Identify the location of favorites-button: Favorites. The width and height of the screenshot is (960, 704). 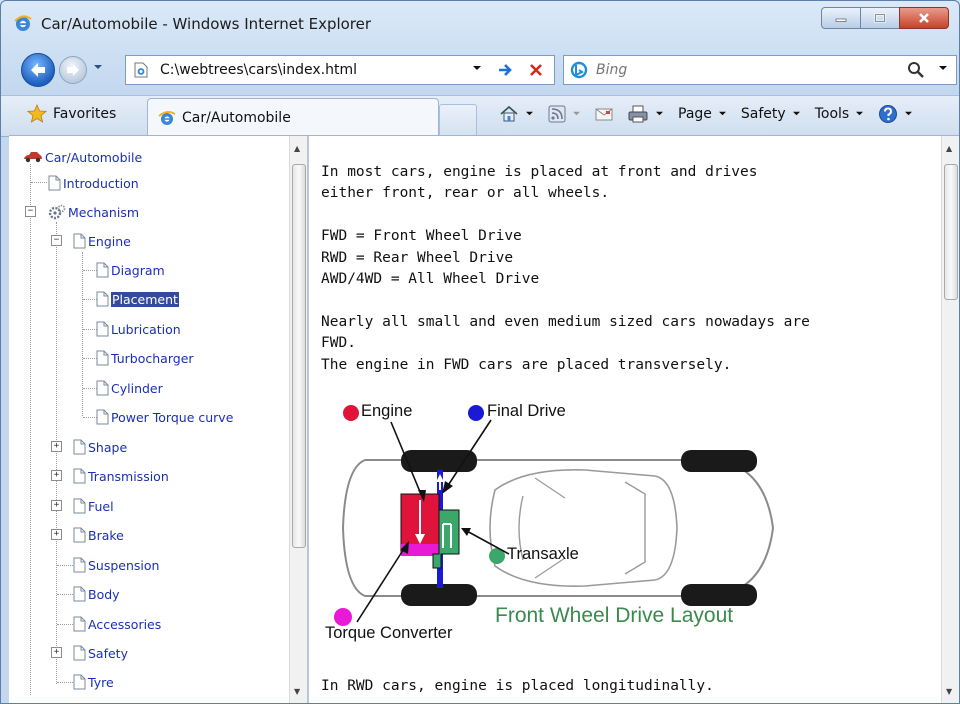
(71, 114).